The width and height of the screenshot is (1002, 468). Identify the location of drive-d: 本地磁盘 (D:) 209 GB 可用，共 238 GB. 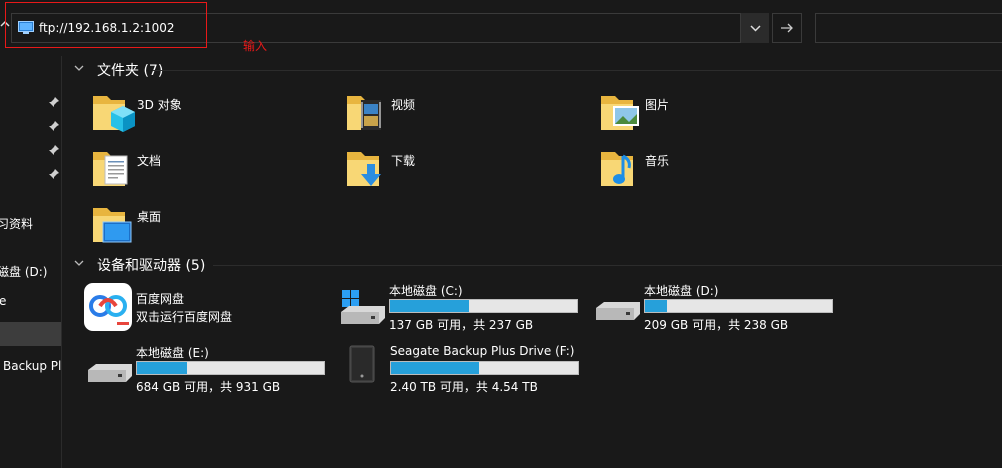
(719, 307).